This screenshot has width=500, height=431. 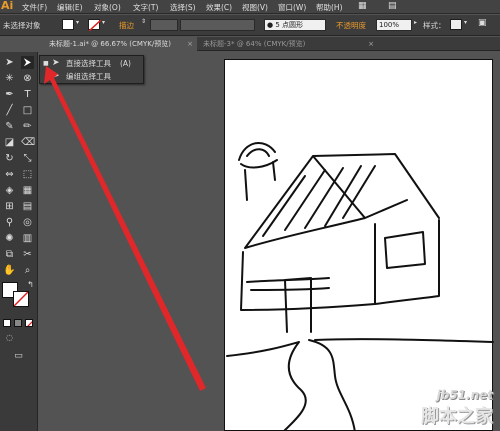 I want to click on screen-mode-icon: ▭, so click(x=18, y=356).